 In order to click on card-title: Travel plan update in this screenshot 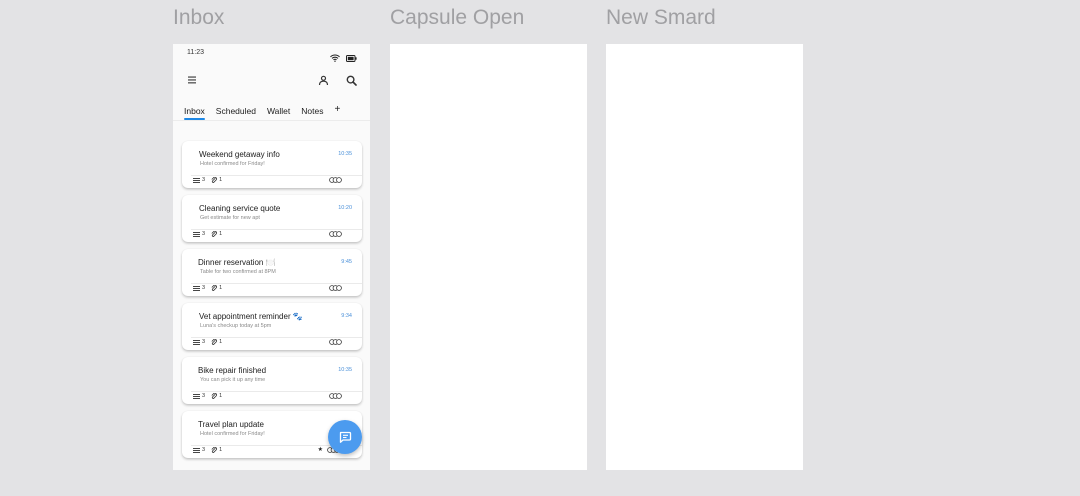, I will do `click(231, 424)`.